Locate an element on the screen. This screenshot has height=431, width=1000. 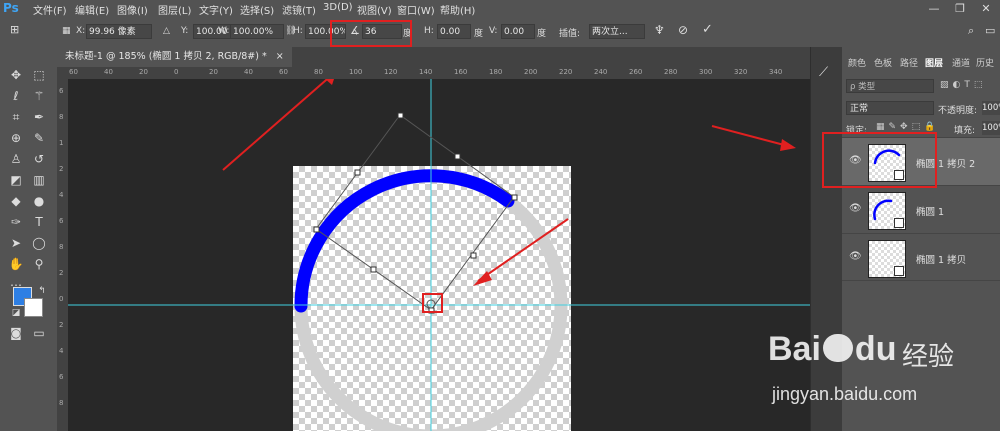
lock-icons: ▦✎✥⬚🔒 is located at coordinates (907, 127).